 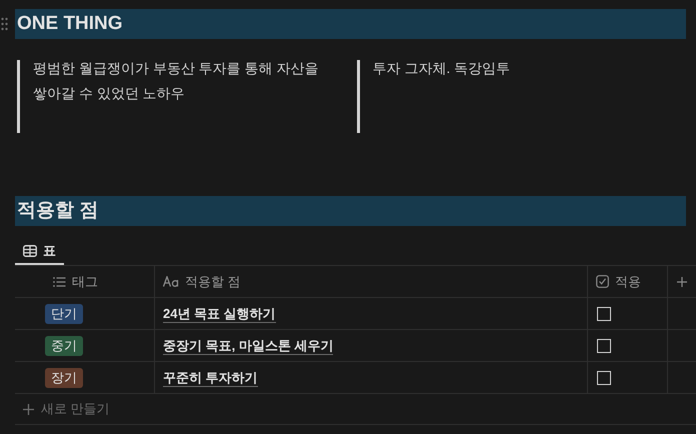 What do you see at coordinates (210, 377) in the screenshot?
I see `row-title: 꾸준히 투자하기` at bounding box center [210, 377].